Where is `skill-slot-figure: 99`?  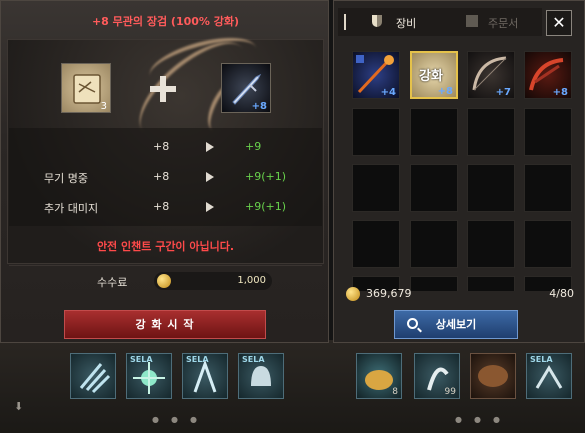
skill-slot-figure: 99 is located at coordinates (437, 376).